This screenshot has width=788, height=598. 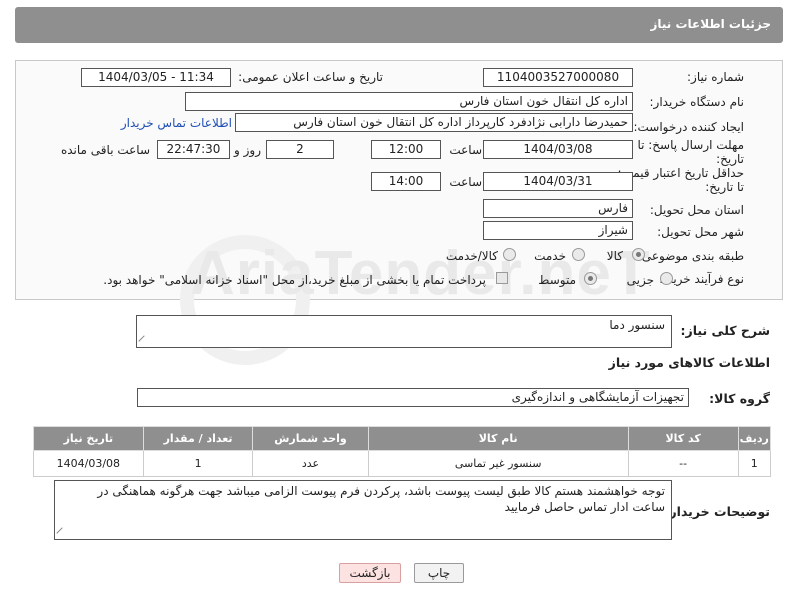 I want to click on announce-field: 1404/03/05 - 11:34, so click(x=156, y=77).